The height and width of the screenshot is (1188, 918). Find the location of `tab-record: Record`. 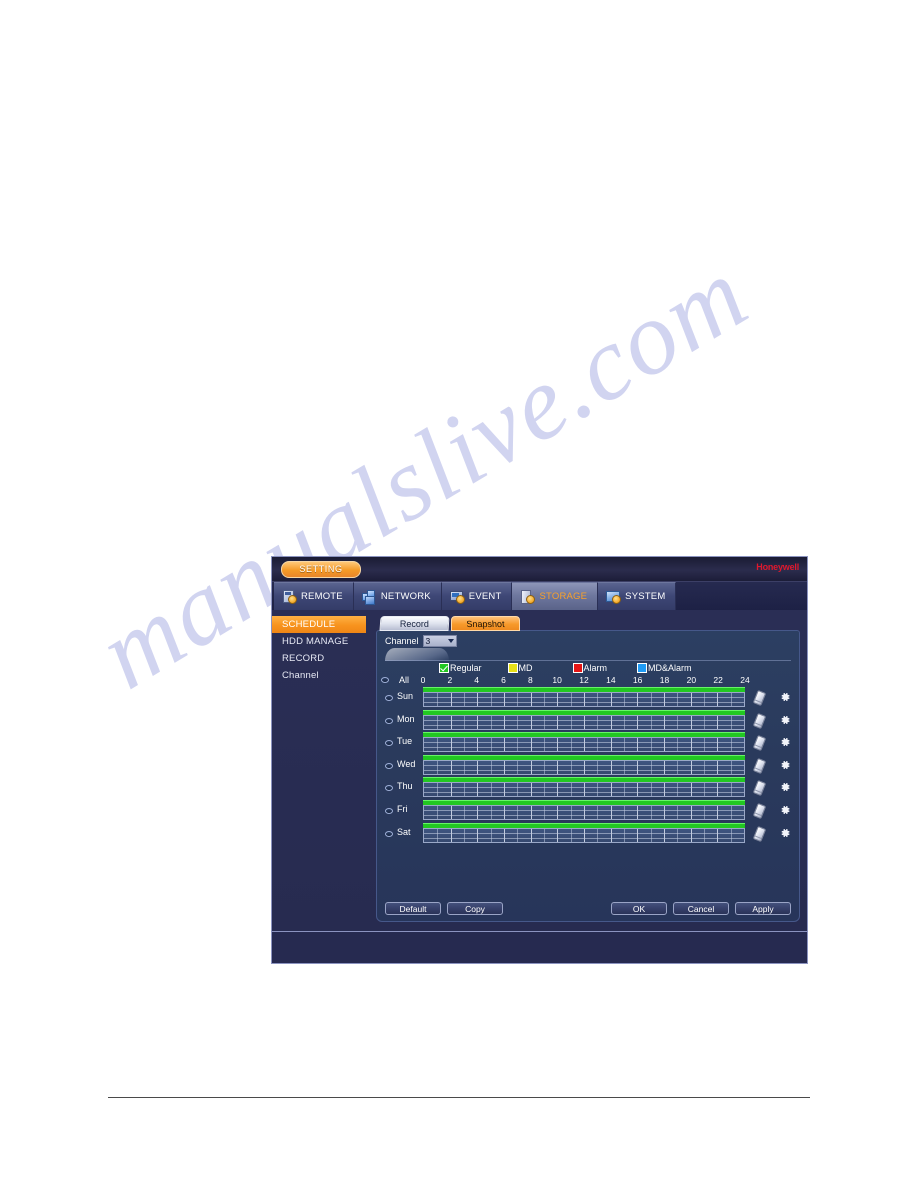

tab-record: Record is located at coordinates (414, 623).